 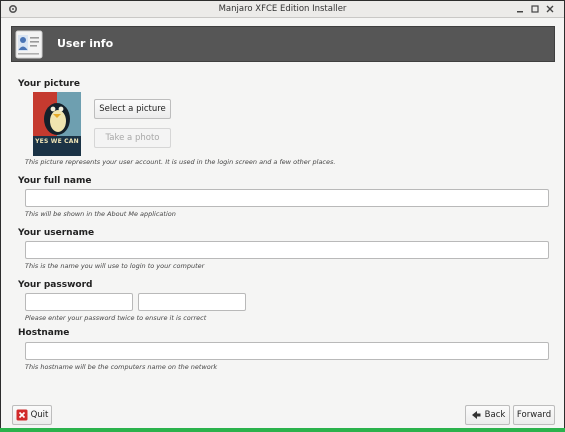 I want to click on fullname-input, so click(x=287, y=198).